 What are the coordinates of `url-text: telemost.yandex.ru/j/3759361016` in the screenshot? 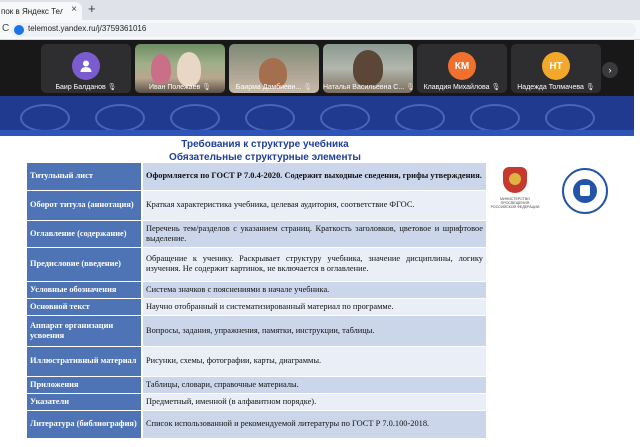 It's located at (87, 28).